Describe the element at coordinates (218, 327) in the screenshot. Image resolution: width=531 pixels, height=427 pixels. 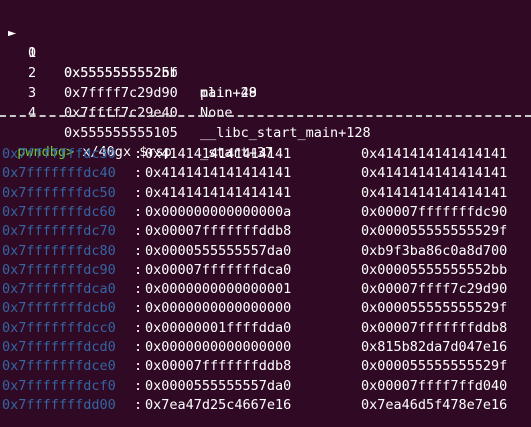
I see `memory-value: 0x00000001ffffdda0` at that location.